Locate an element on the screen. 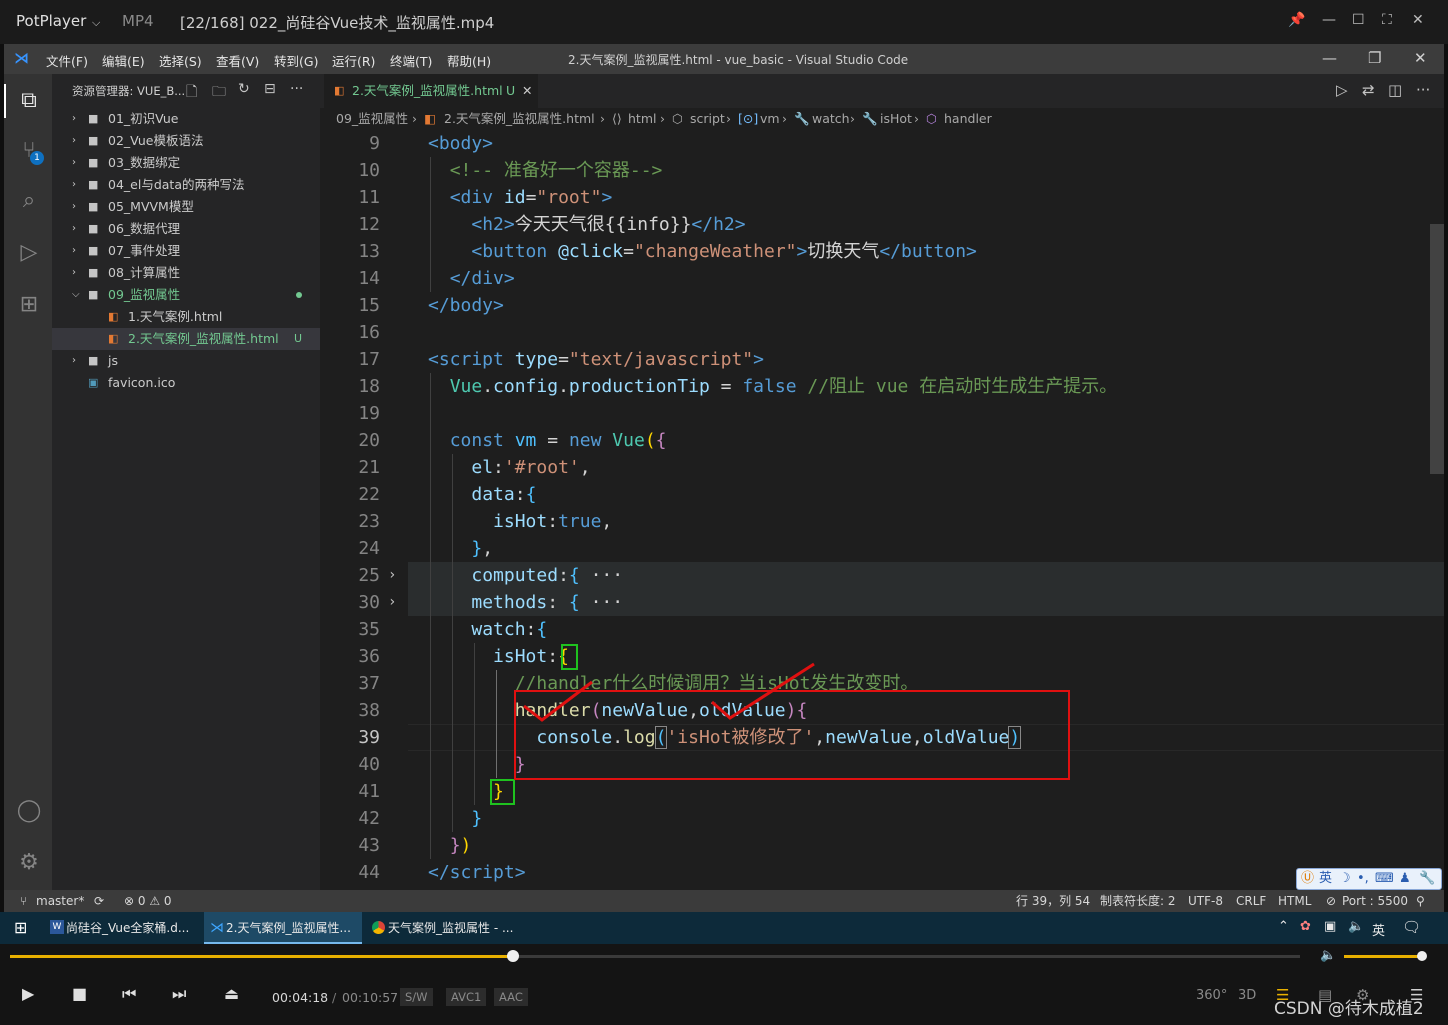 The image size is (1448, 1025). more-actions-icon: ··· is located at coordinates (296, 89).